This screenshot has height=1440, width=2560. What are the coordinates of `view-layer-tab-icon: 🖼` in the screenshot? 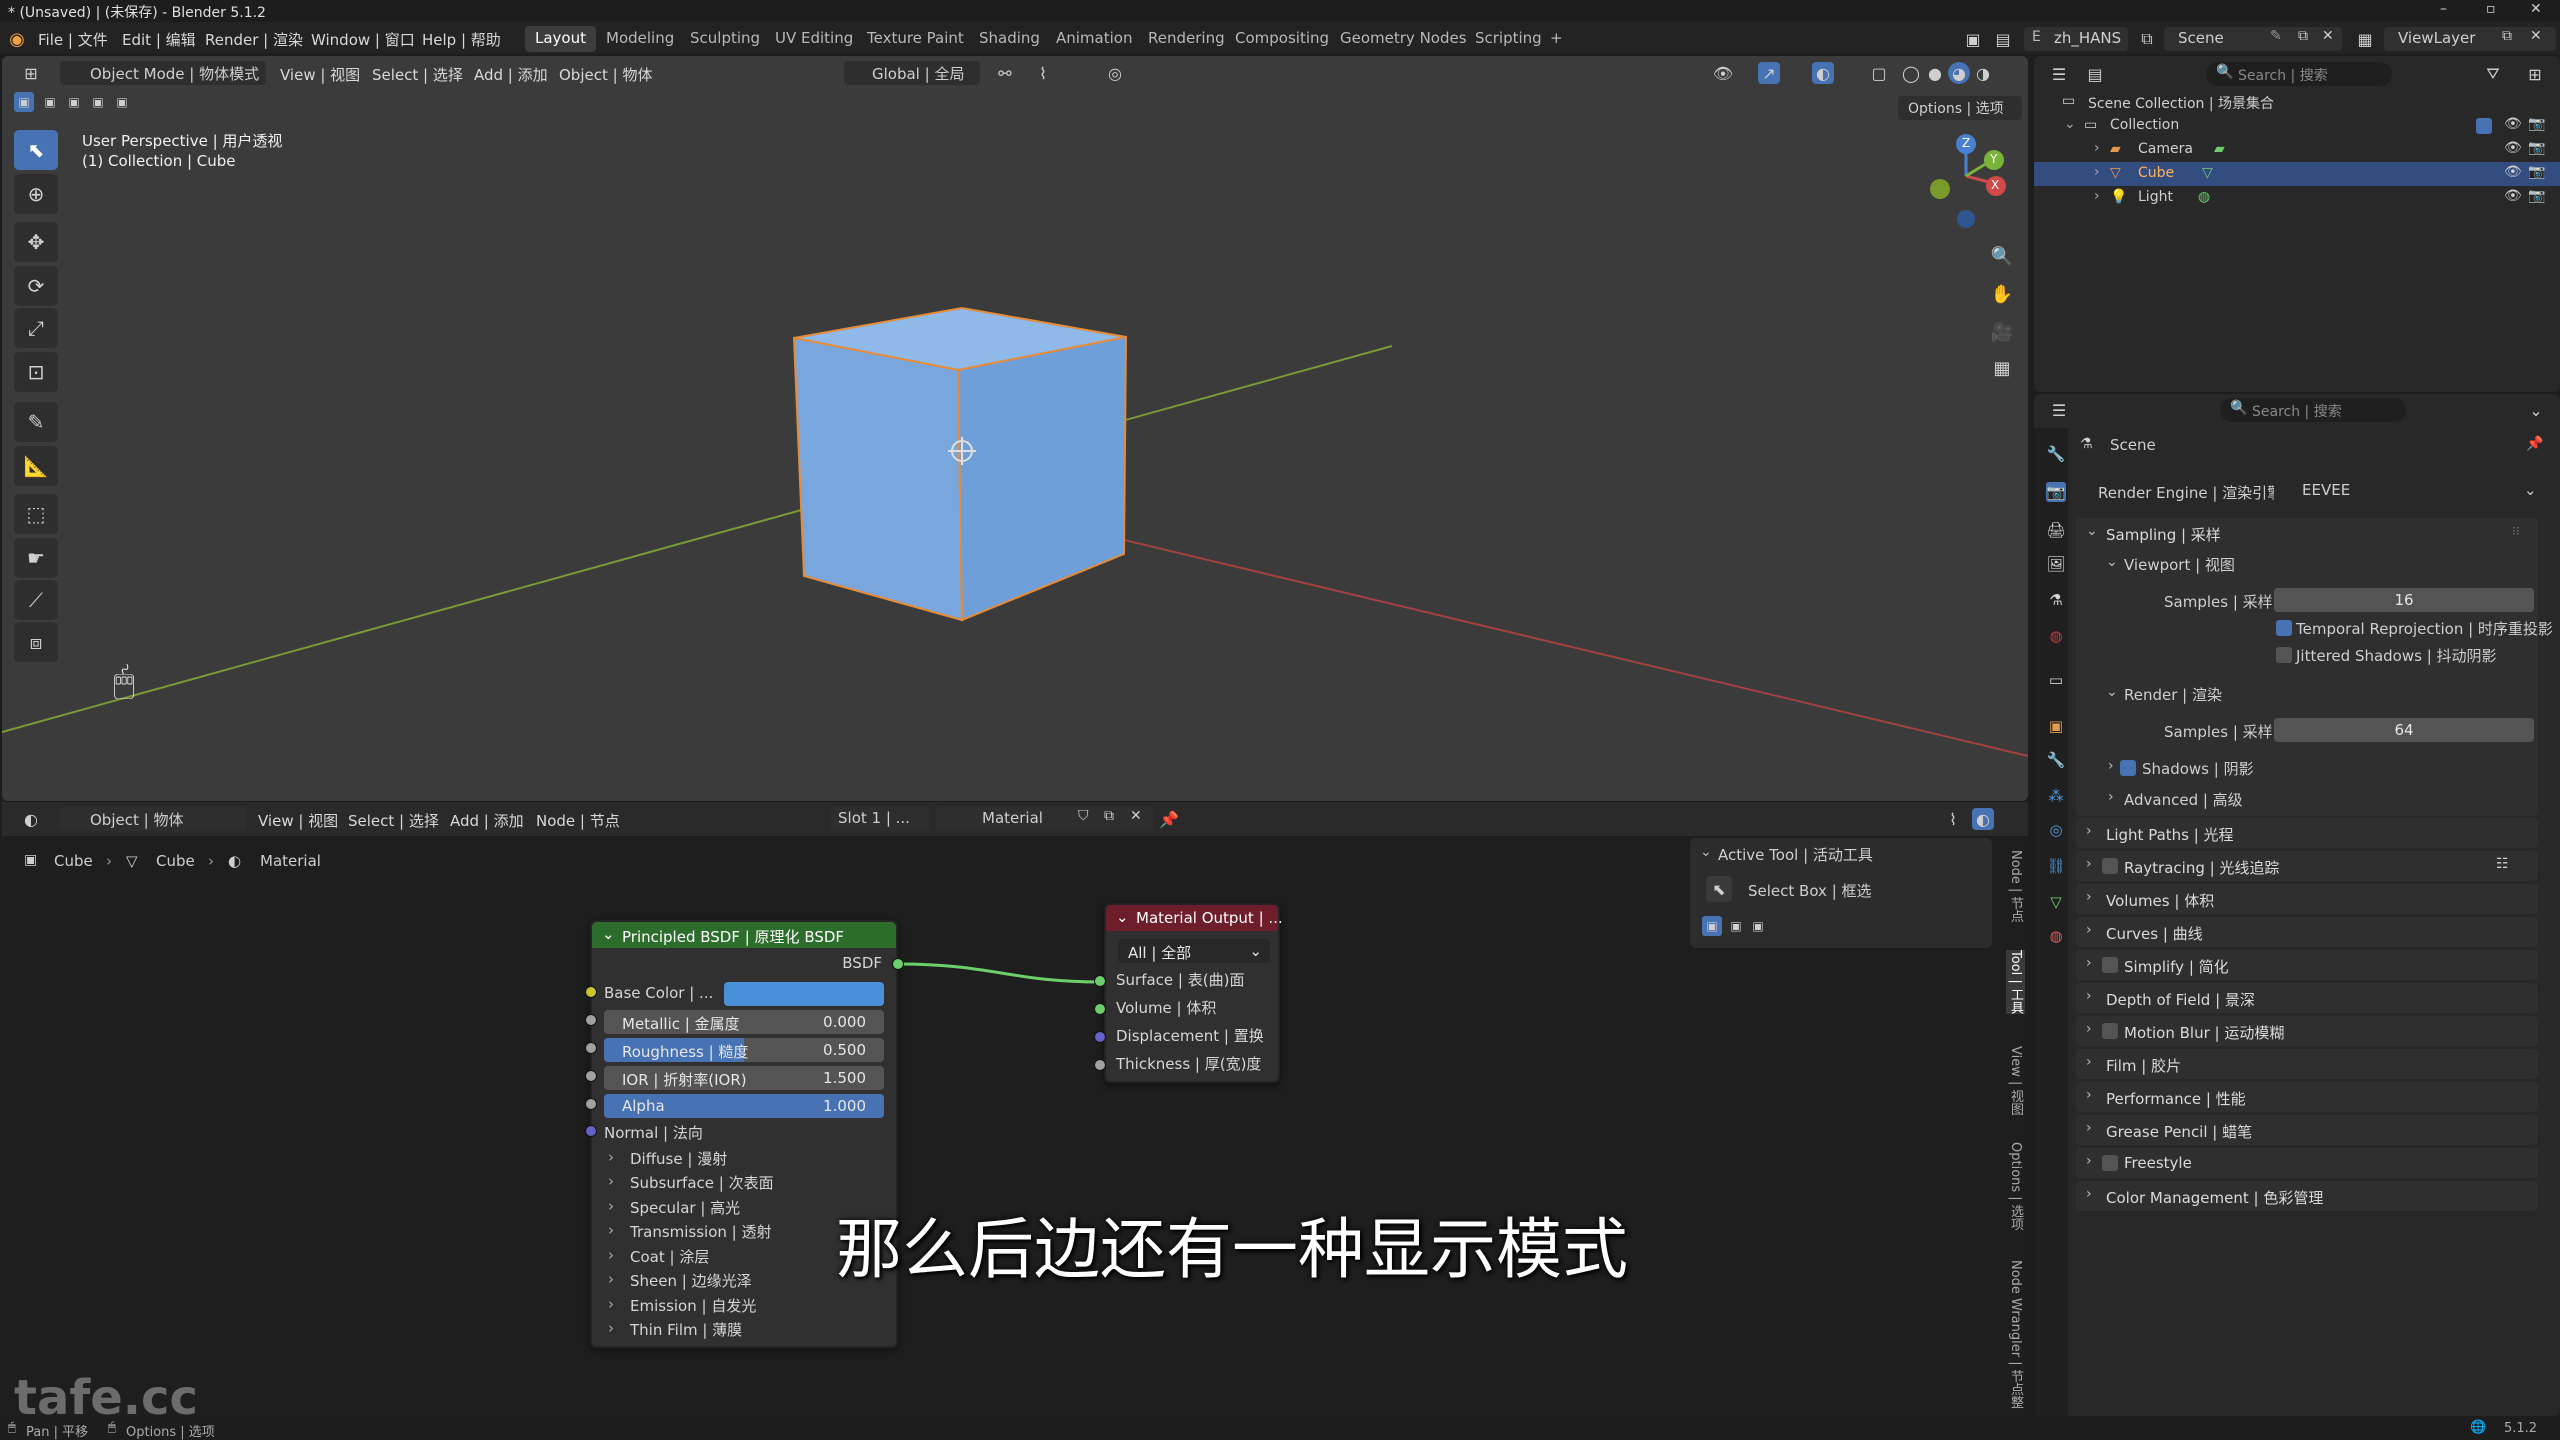 It's located at (2056, 564).